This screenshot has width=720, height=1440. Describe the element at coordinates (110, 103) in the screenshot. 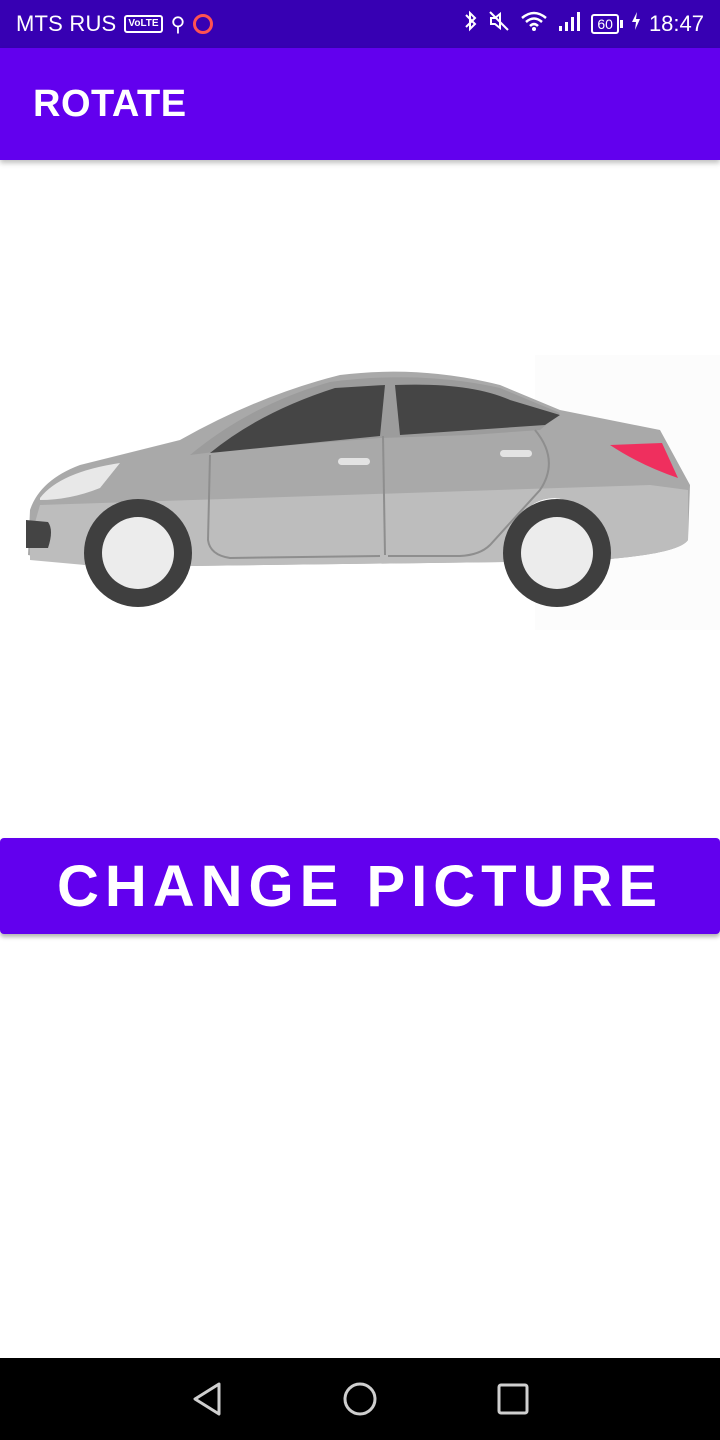

I see `app-title: ROTATE` at that location.